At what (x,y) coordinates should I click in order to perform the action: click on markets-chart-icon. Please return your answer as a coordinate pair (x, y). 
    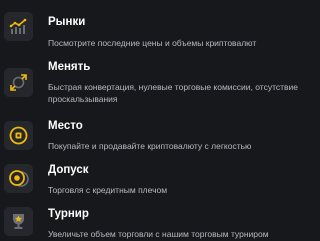
    Looking at the image, I should click on (18, 26).